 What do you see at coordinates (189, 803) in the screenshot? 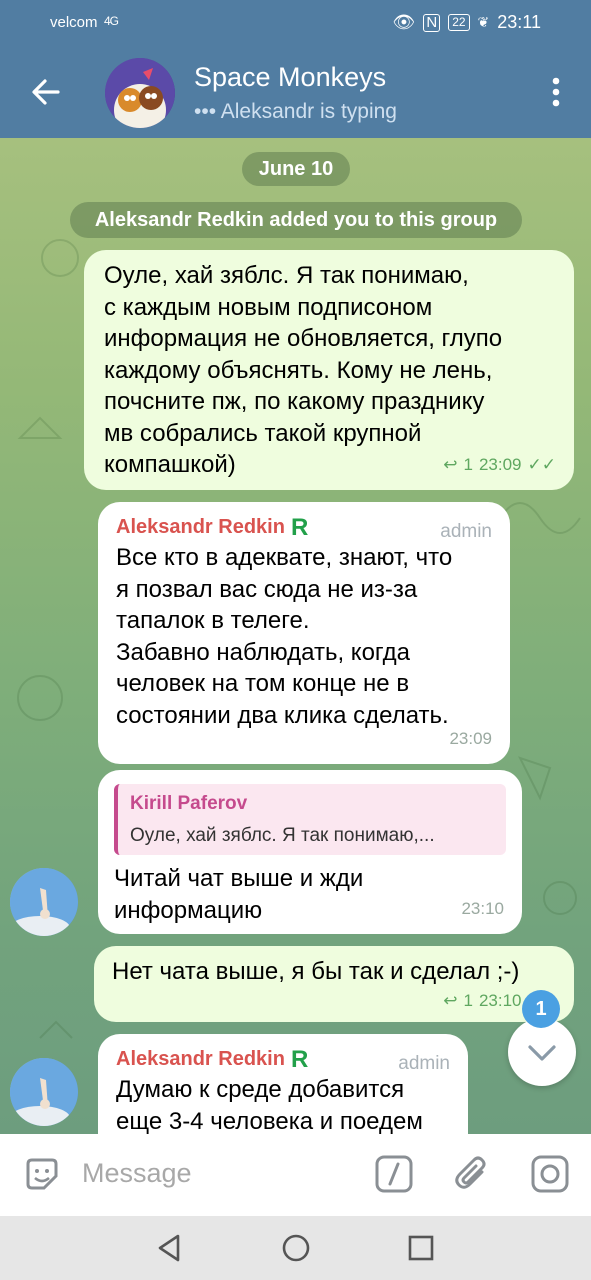
I see `reply-sender-name: Kirill Paferov` at bounding box center [189, 803].